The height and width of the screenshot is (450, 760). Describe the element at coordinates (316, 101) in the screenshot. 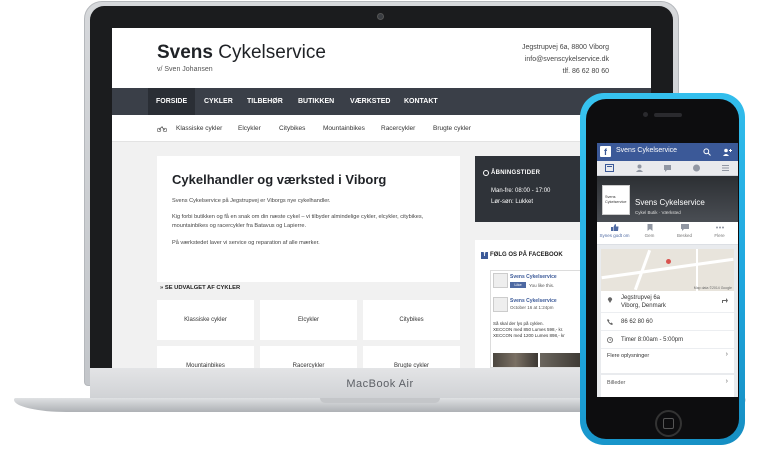

I see `nav-butikken: BUTIKKEN` at that location.